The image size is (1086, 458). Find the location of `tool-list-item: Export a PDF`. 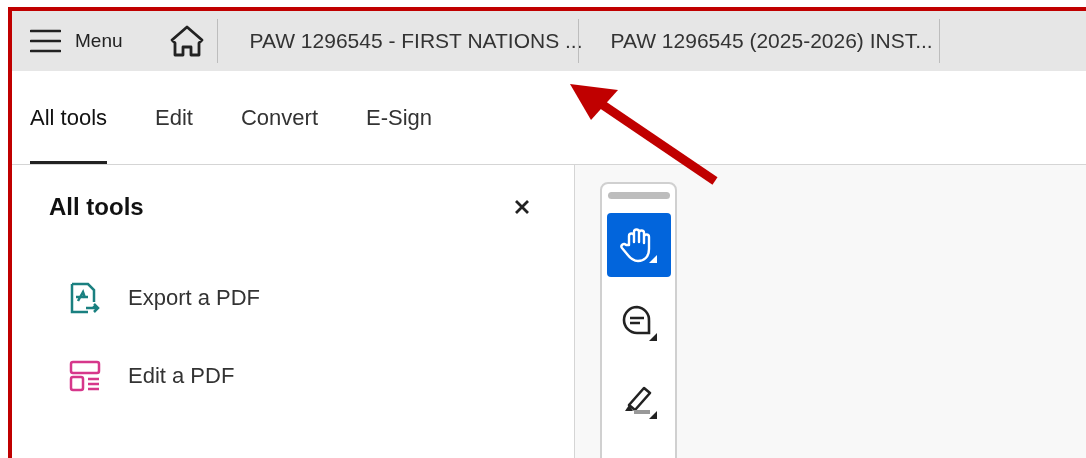

tool-list-item: Export a PDF is located at coordinates (321, 298).